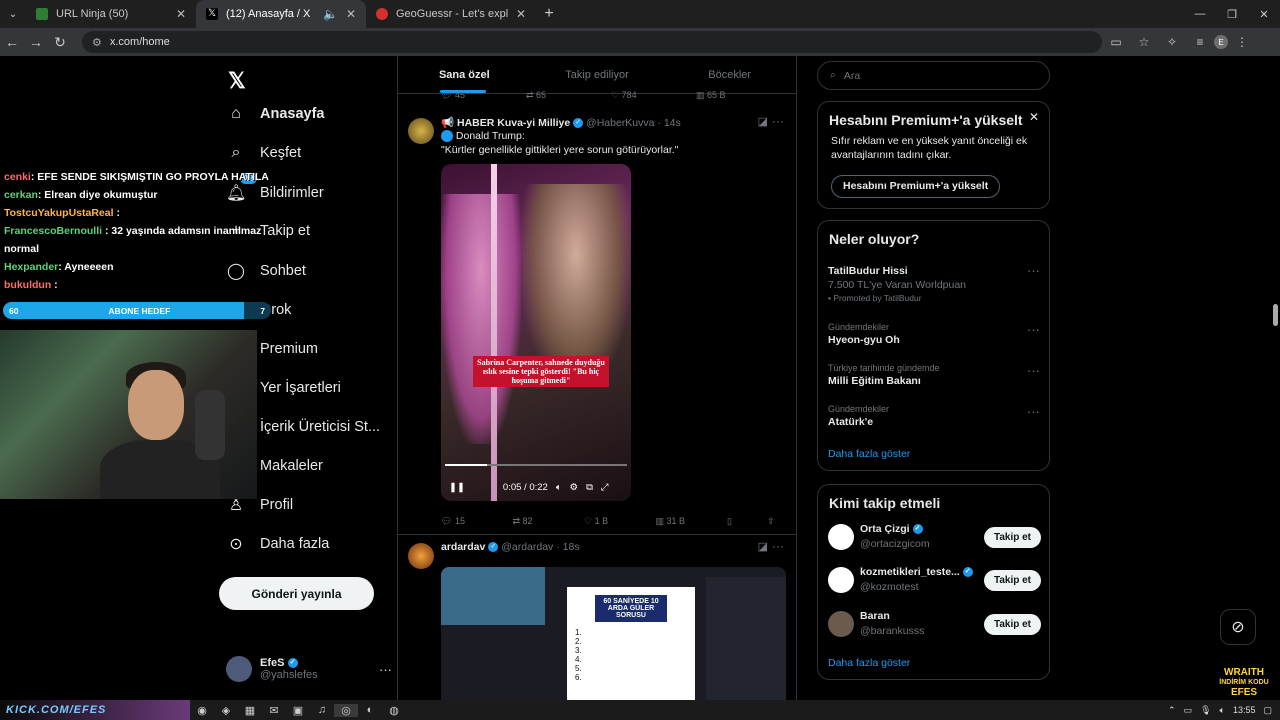 The height and width of the screenshot is (720, 1280). Describe the element at coordinates (1172, 710) in the screenshot. I see `chevron-up-icon: ⌃` at that location.